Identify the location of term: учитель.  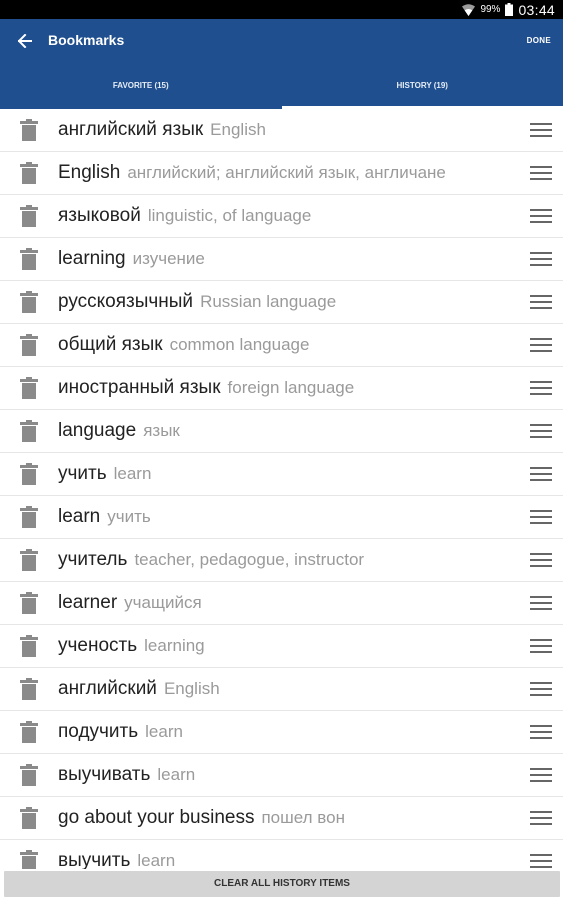
(93, 559).